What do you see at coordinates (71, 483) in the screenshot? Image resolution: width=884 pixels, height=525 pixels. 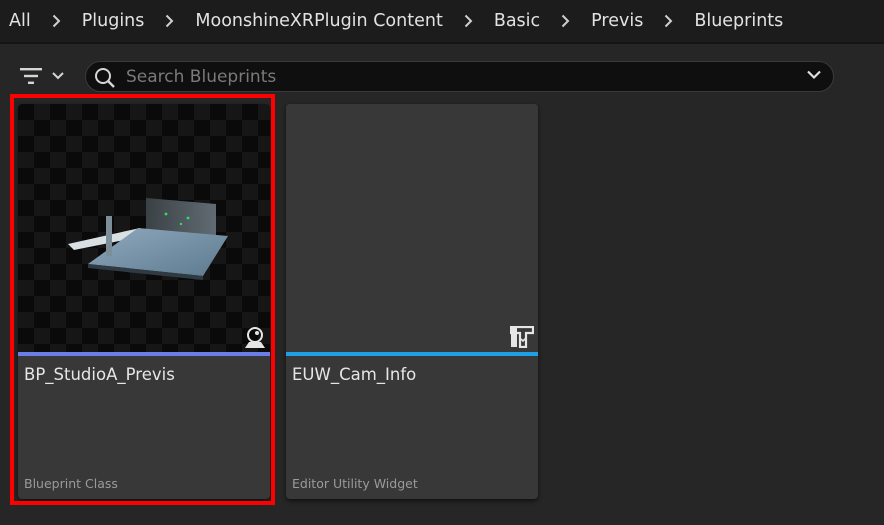 I see `asset-type-label: Blueprint Class` at bounding box center [71, 483].